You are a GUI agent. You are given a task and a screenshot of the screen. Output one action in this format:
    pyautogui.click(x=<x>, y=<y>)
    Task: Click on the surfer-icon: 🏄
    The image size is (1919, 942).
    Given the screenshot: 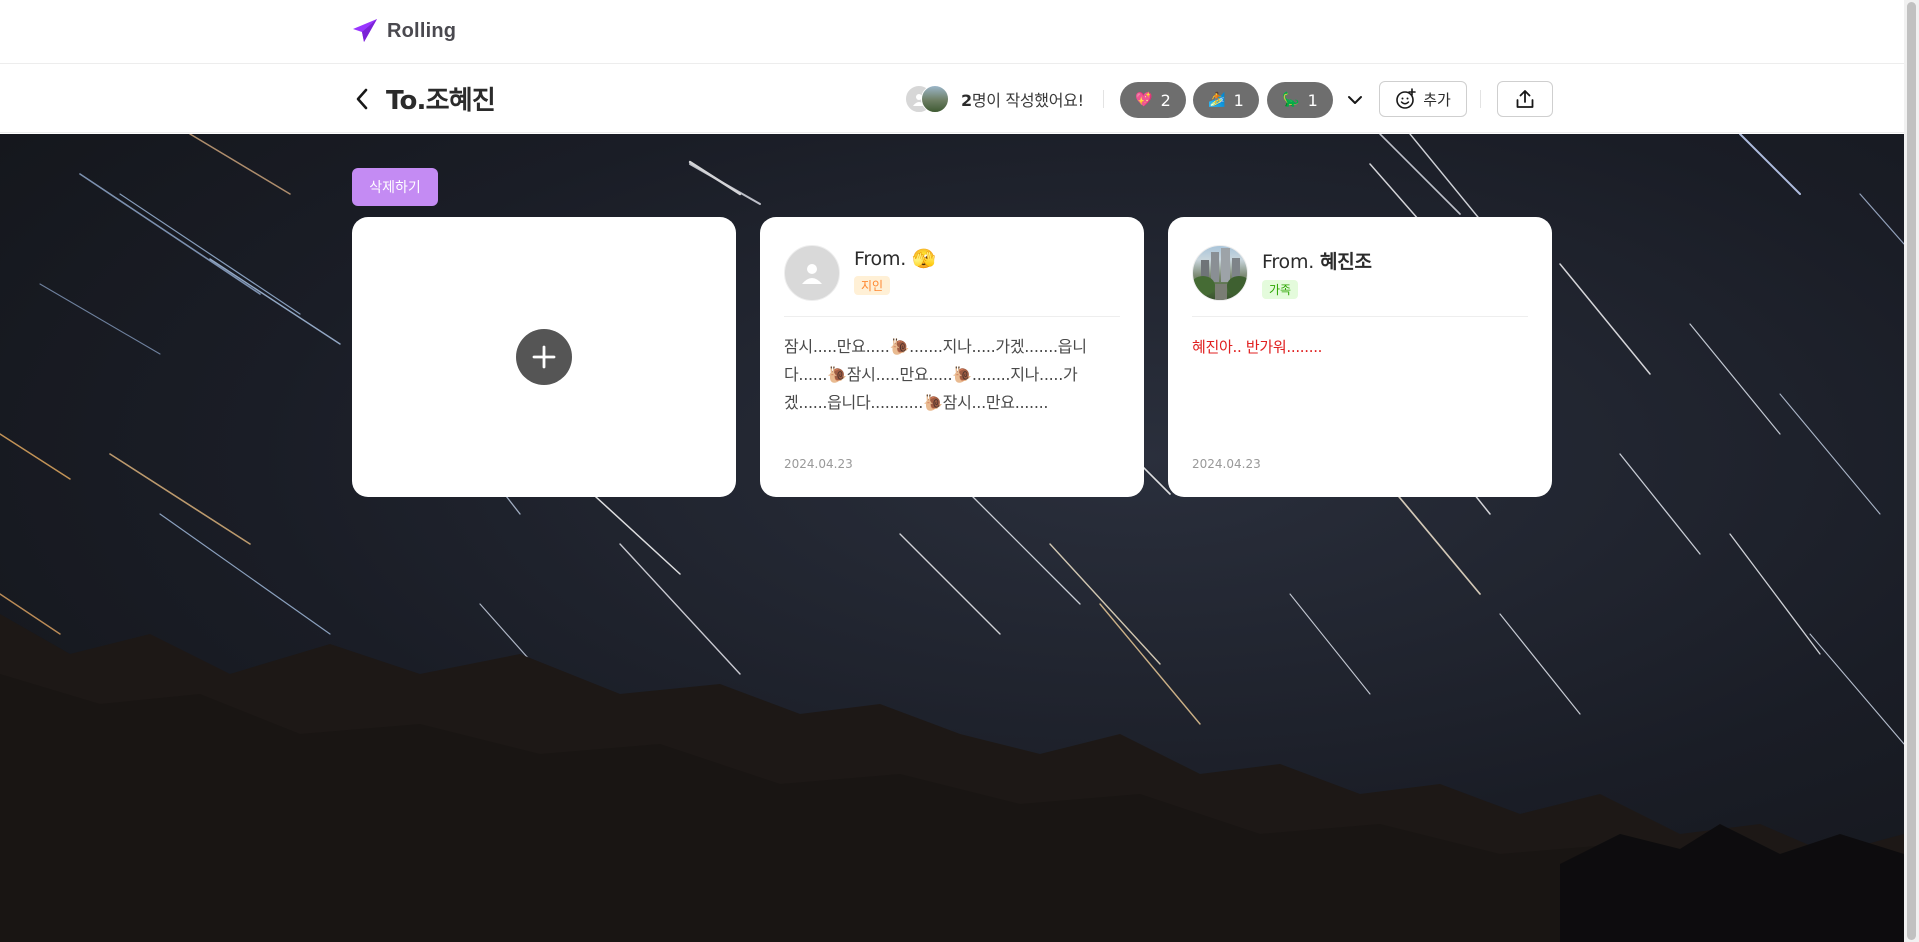 What is the action you would take?
    pyautogui.click(x=1217, y=100)
    